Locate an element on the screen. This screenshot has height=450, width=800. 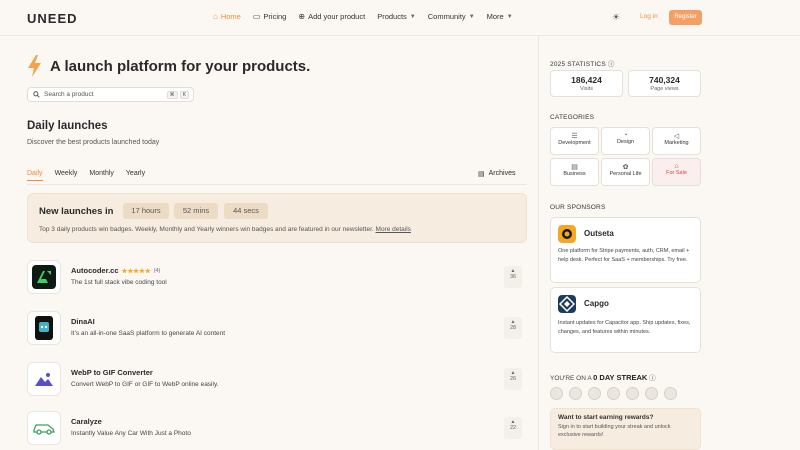
upvote-button: ▲ 36 is located at coordinates (513, 277).